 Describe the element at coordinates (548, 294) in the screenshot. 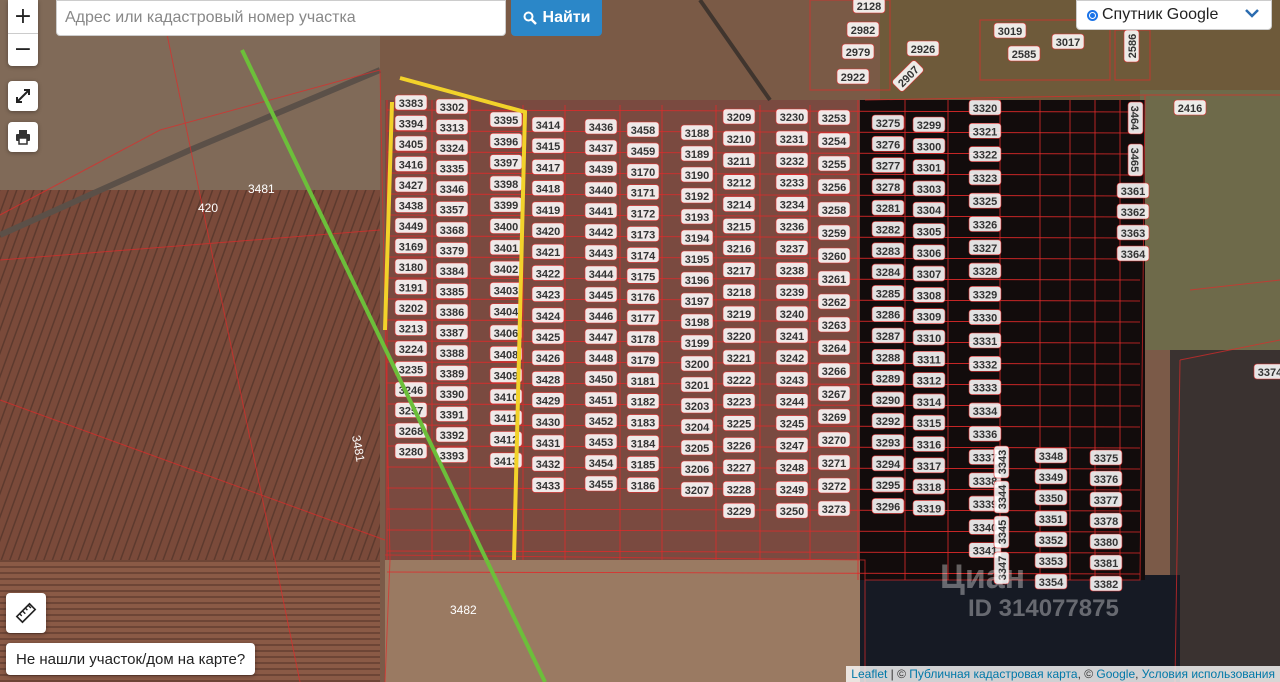

I see `plot-label: 3423` at that location.